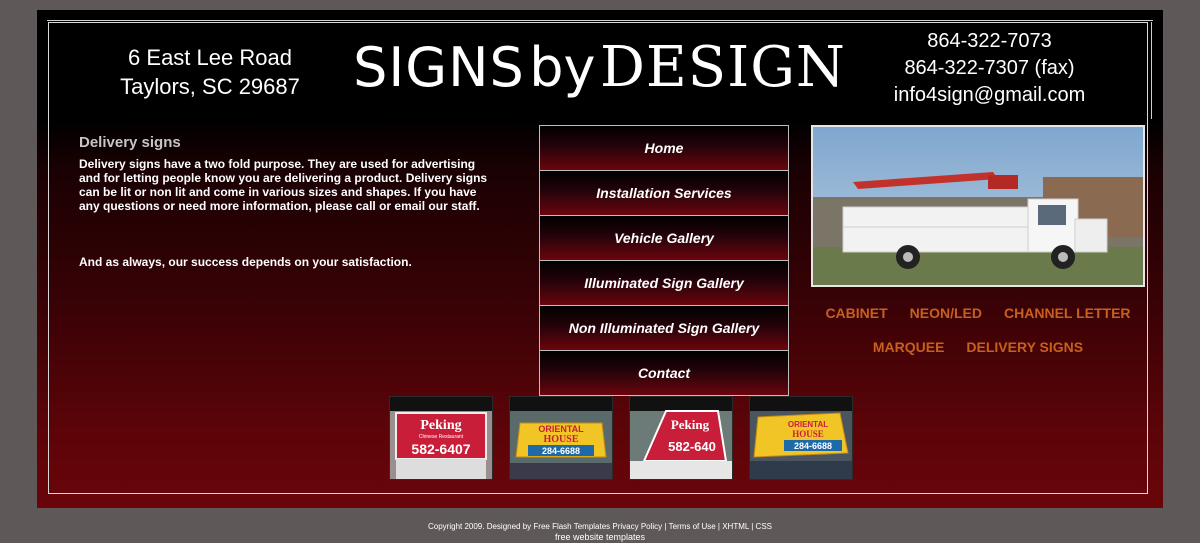 The width and height of the screenshot is (1200, 543). I want to click on thumbnail-2-image: ORIENTAL HOUSE 284-6688, so click(561, 438).